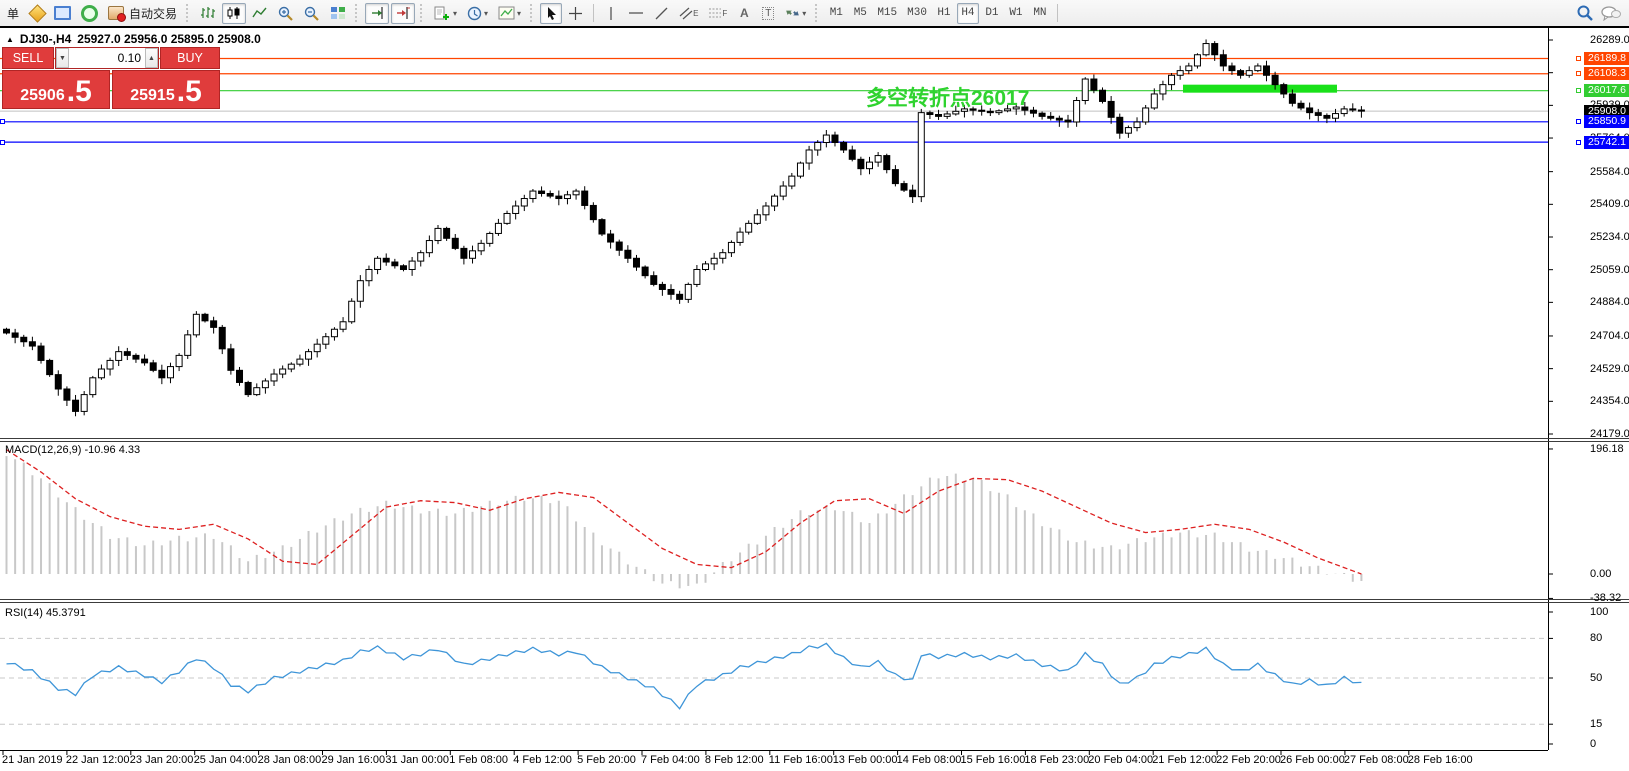 The height and width of the screenshot is (771, 1629). What do you see at coordinates (684, 676) in the screenshot?
I see `rsi-line` at bounding box center [684, 676].